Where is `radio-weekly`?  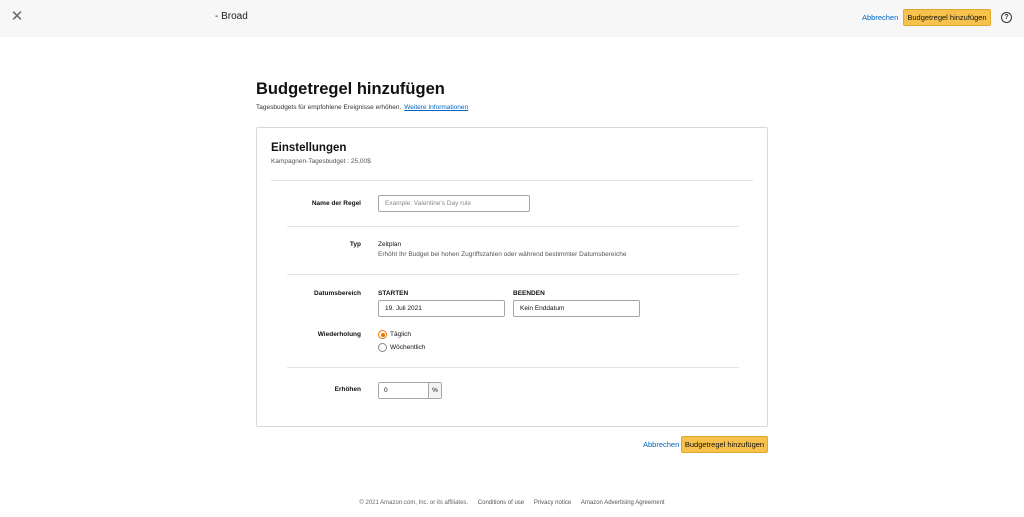
radio-weekly is located at coordinates (382, 347).